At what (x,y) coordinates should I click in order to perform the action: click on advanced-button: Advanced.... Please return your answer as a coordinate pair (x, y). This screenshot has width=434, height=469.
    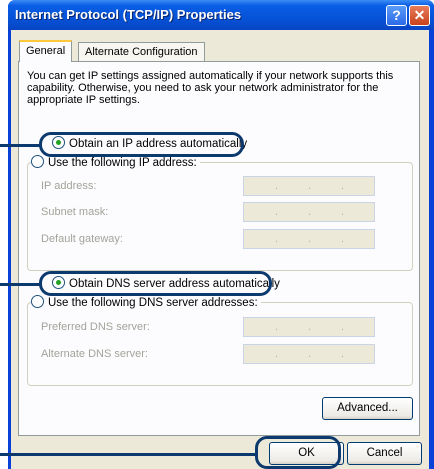
    Looking at the image, I should click on (367, 408).